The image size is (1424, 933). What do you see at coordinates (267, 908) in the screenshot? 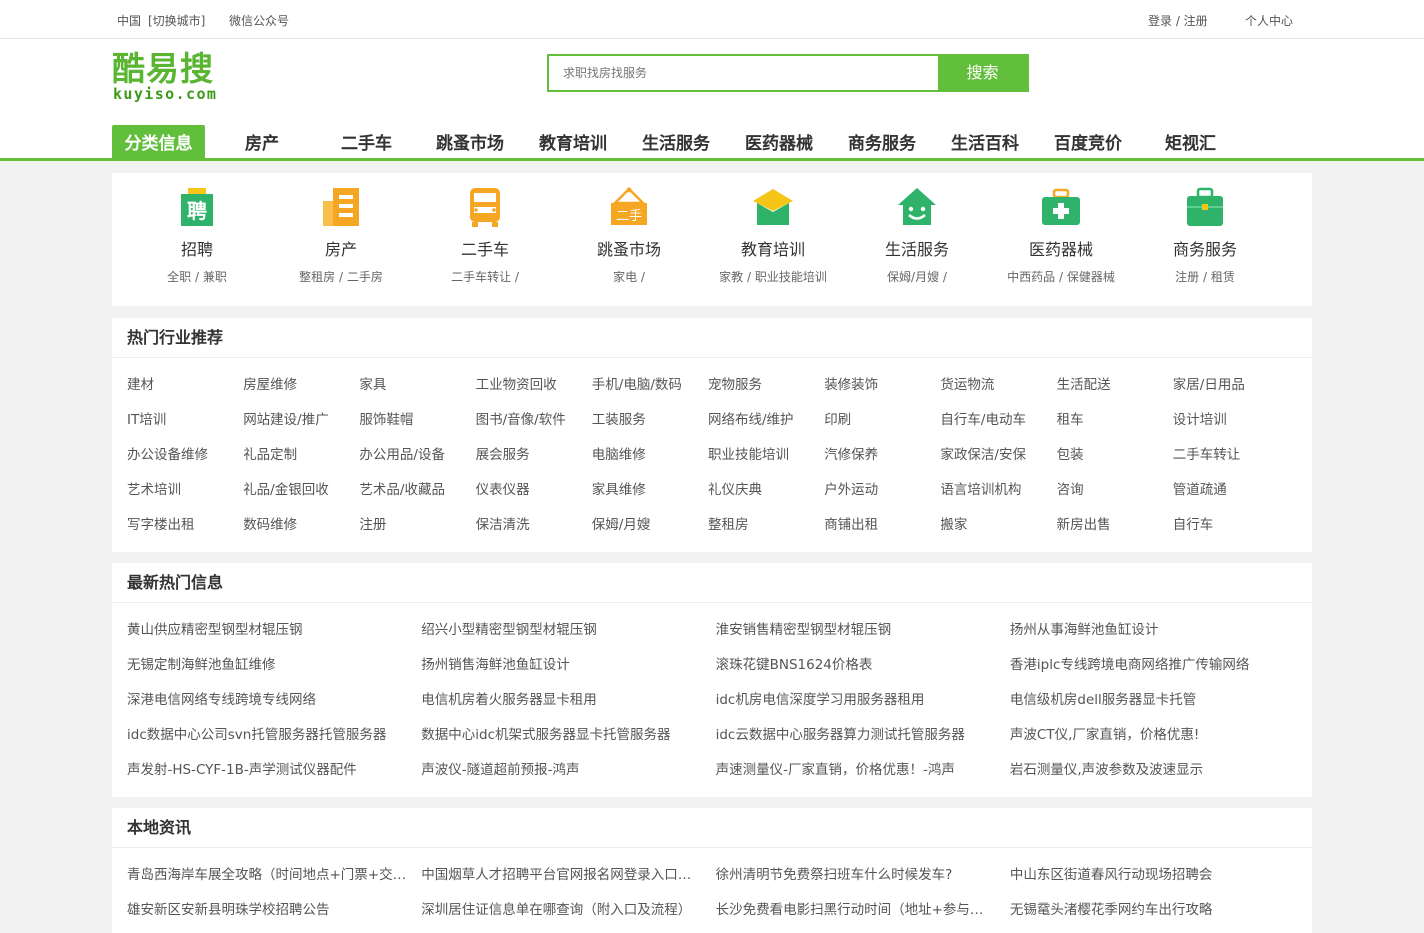
I see `news-link: 雄安新区安新县明珠学校招聘公告` at bounding box center [267, 908].